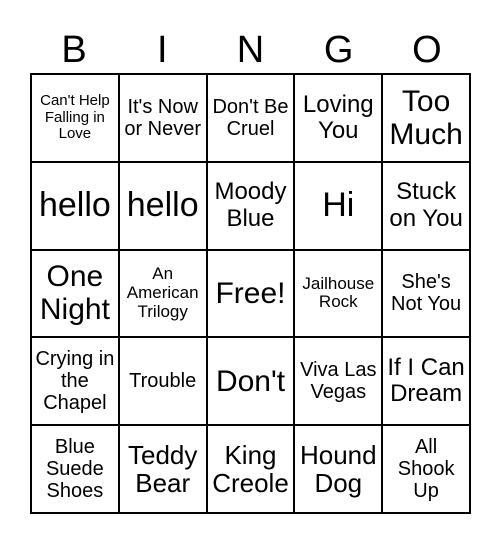  What do you see at coordinates (162, 469) in the screenshot?
I see `bingo-cell: Teddy Bear` at bounding box center [162, 469].